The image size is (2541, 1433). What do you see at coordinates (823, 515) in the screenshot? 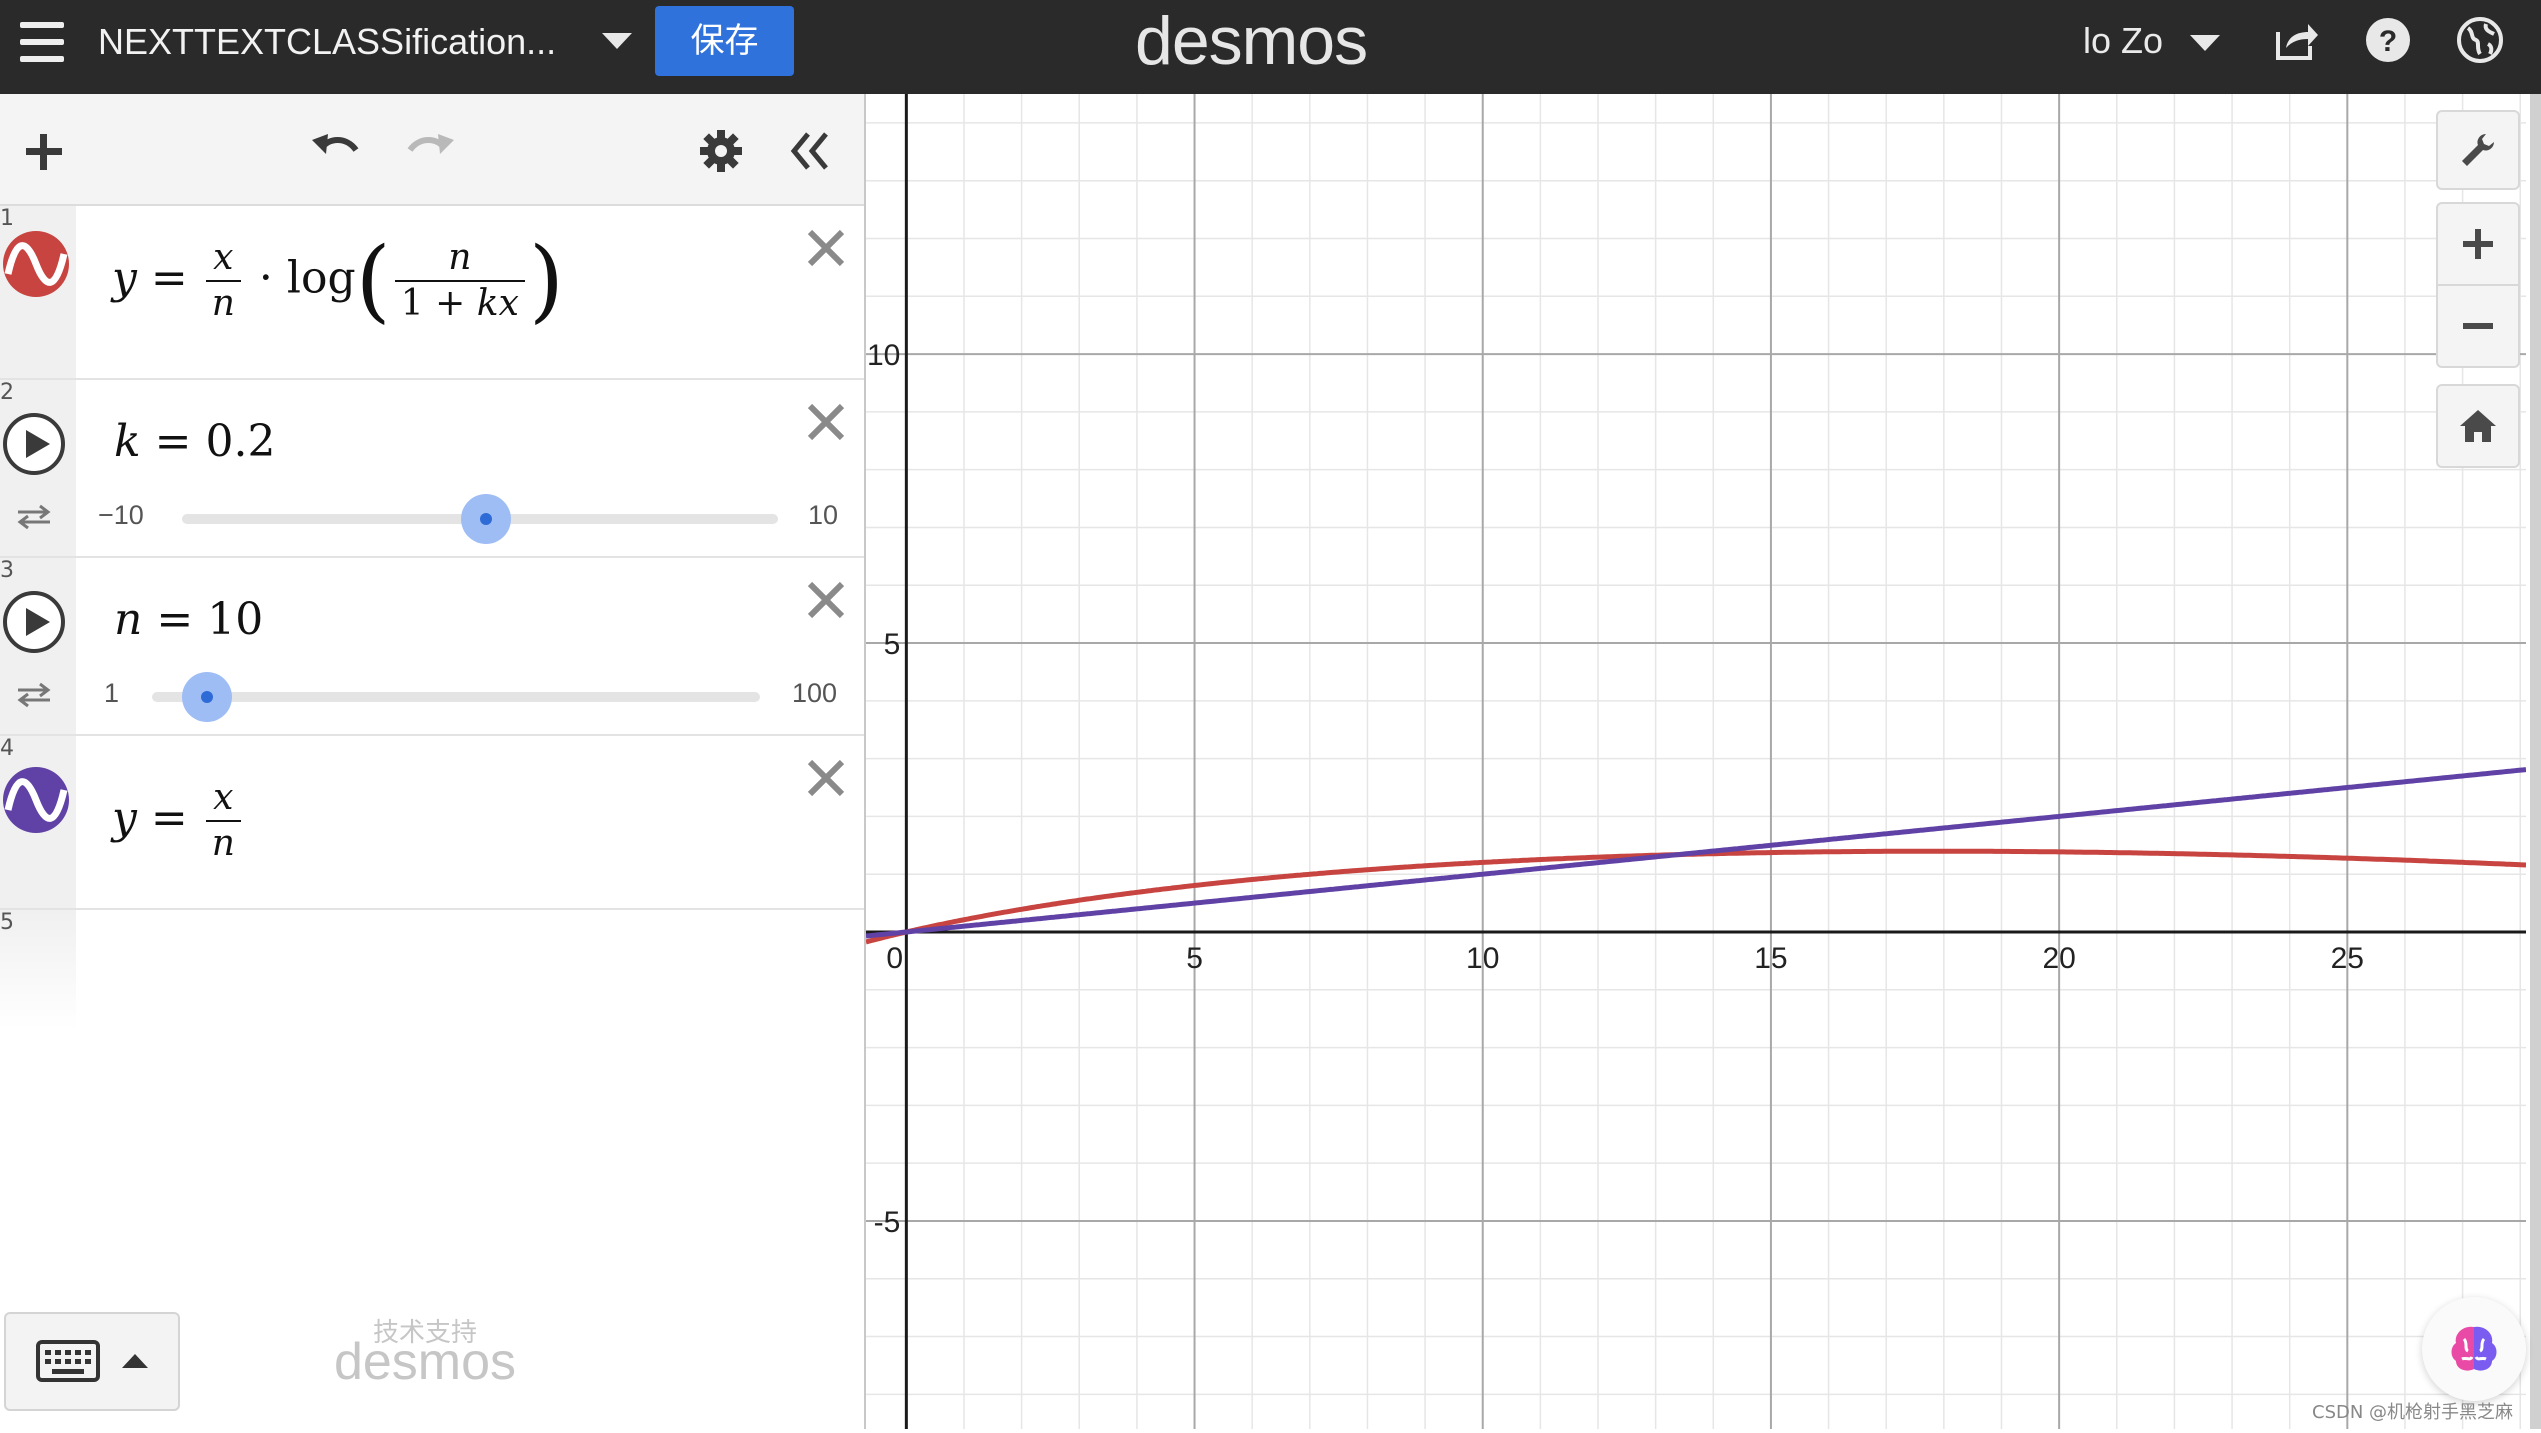
I see `slider-max-label: 10` at bounding box center [823, 515].